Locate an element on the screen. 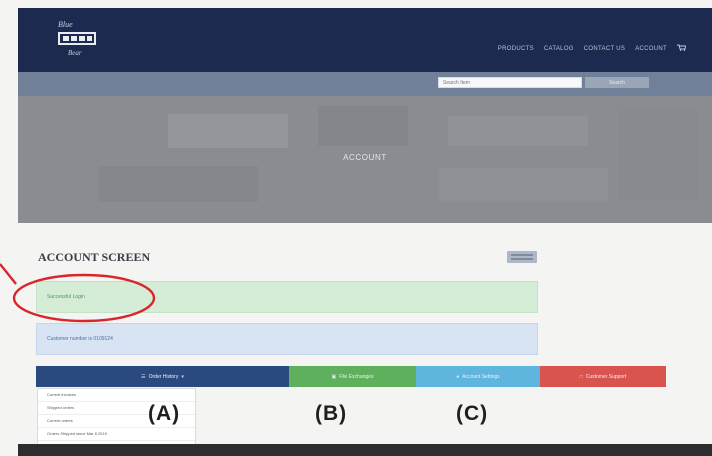  callout-label-b: (B) is located at coordinates (331, 413).